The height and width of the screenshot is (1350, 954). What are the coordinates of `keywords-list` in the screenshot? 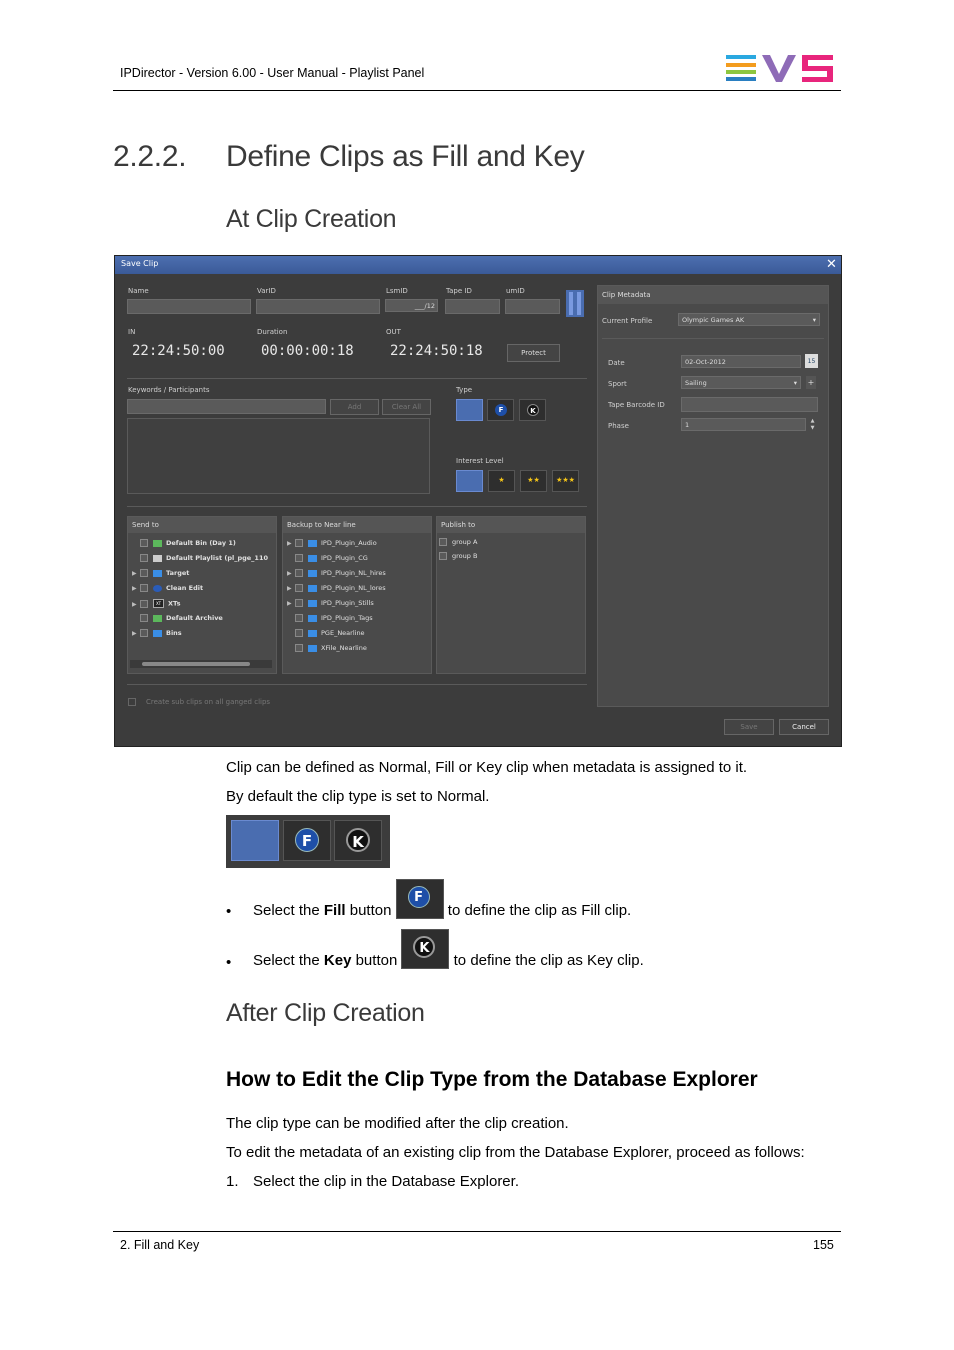 It's located at (278, 456).